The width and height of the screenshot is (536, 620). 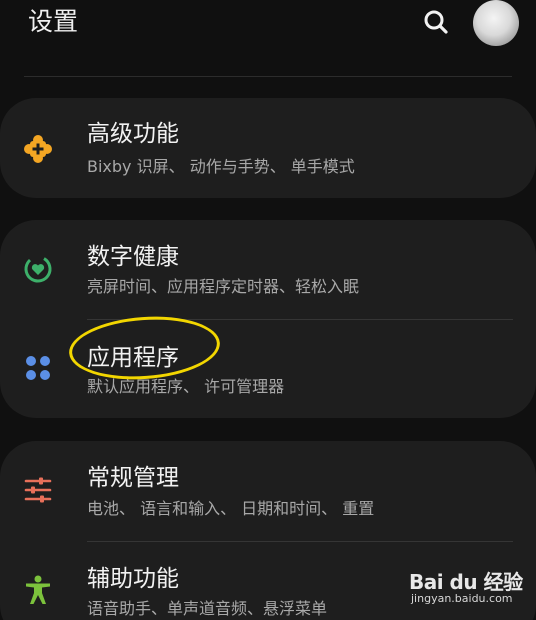 I want to click on page-title: 设置, so click(x=53, y=21).